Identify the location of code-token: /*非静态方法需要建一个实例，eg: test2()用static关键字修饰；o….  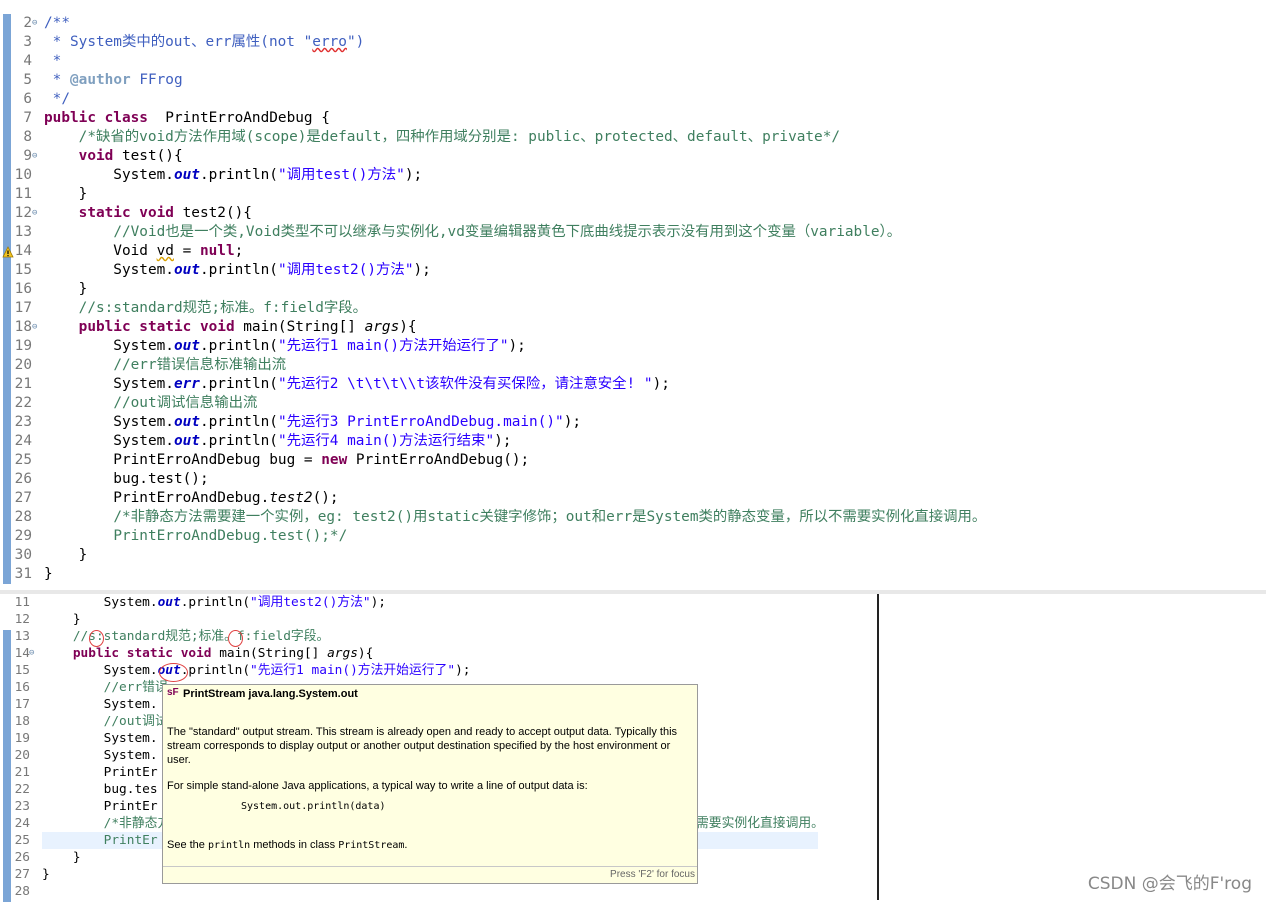
(550, 517).